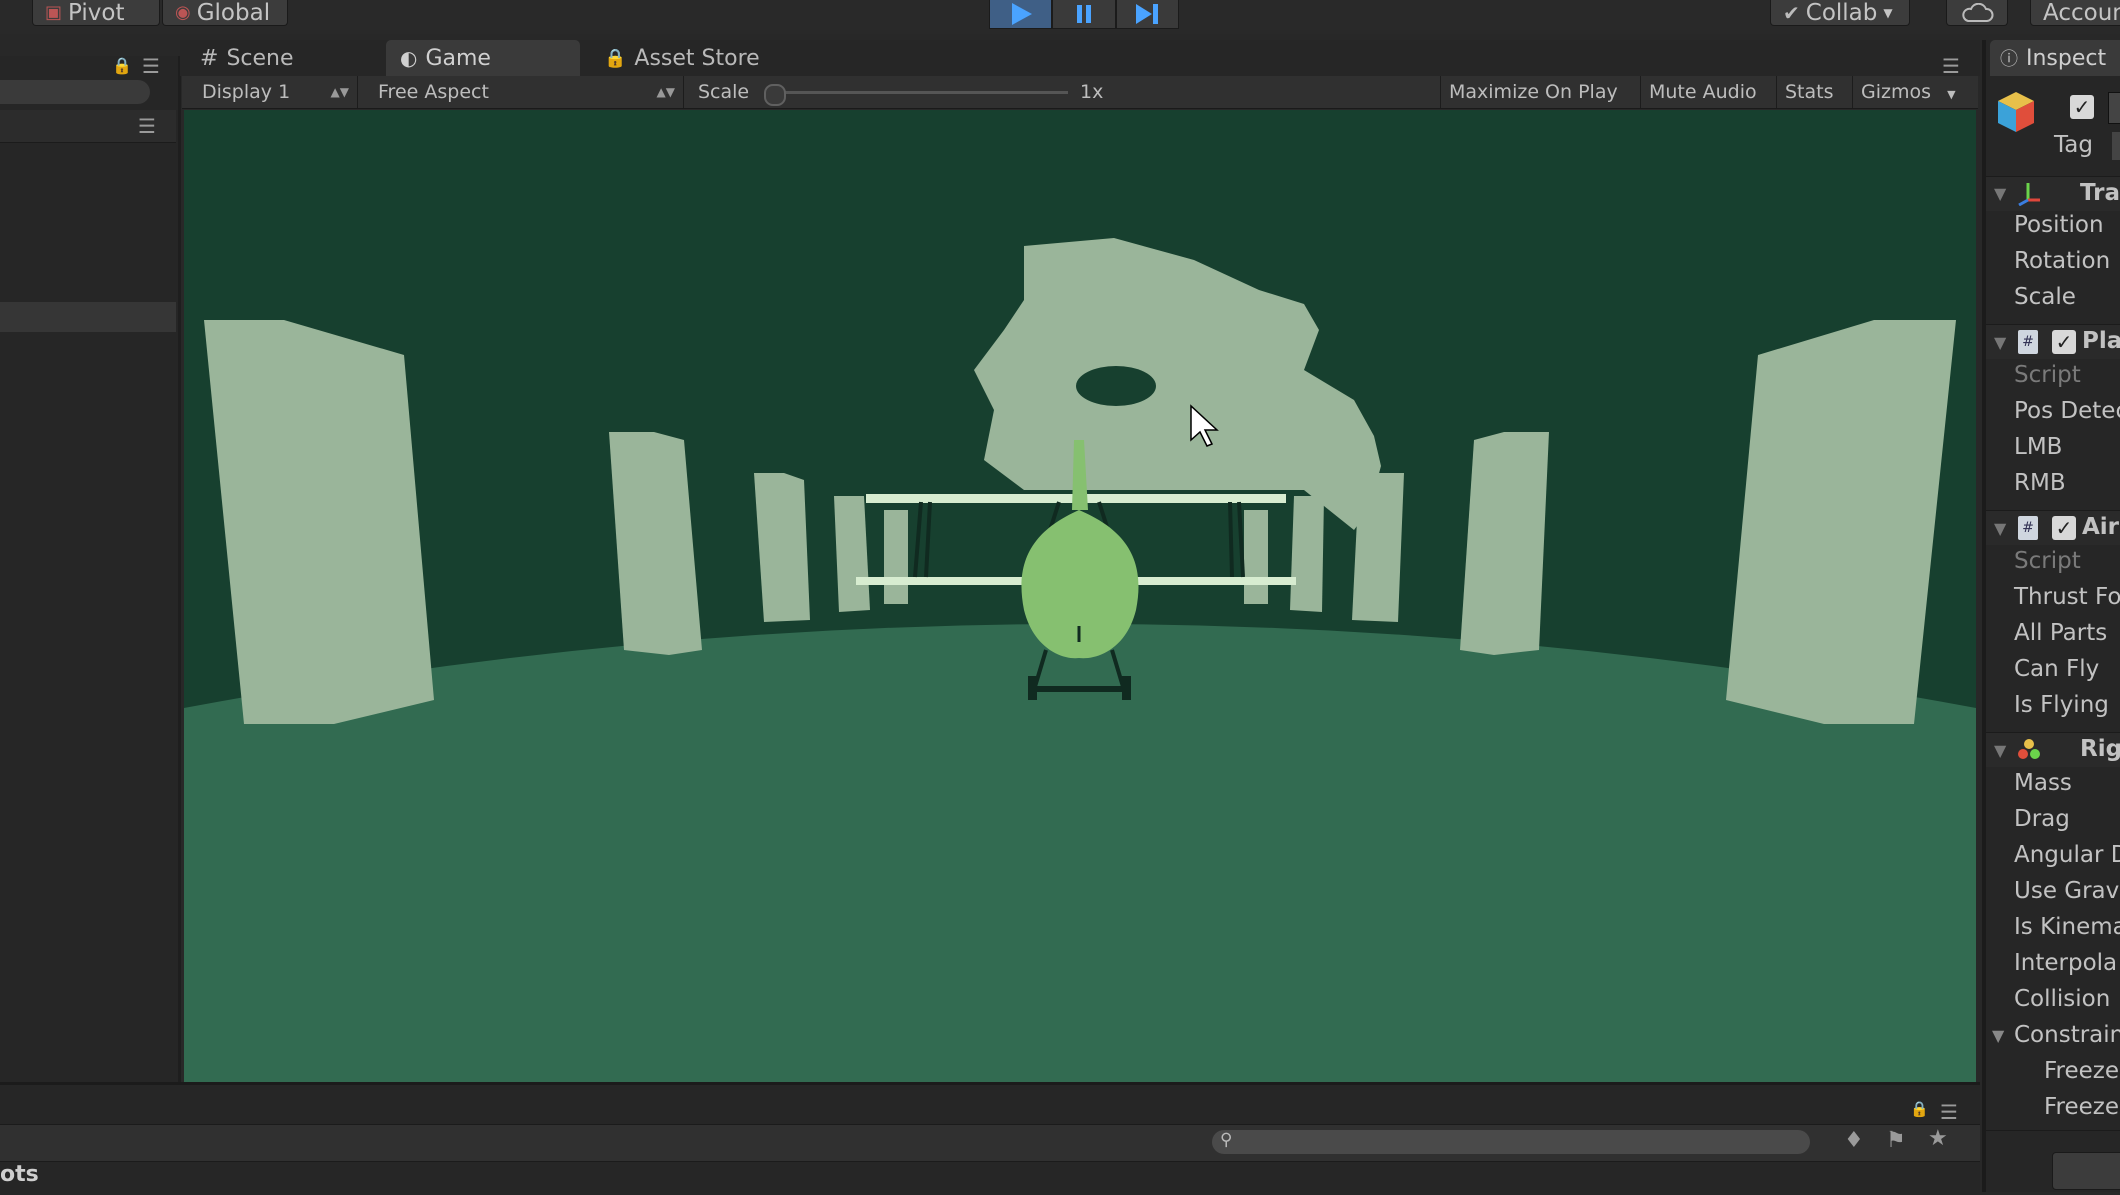 The image size is (2120, 1195). What do you see at coordinates (1951, 66) in the screenshot?
I see `game-panel-menu-icon: ☰` at bounding box center [1951, 66].